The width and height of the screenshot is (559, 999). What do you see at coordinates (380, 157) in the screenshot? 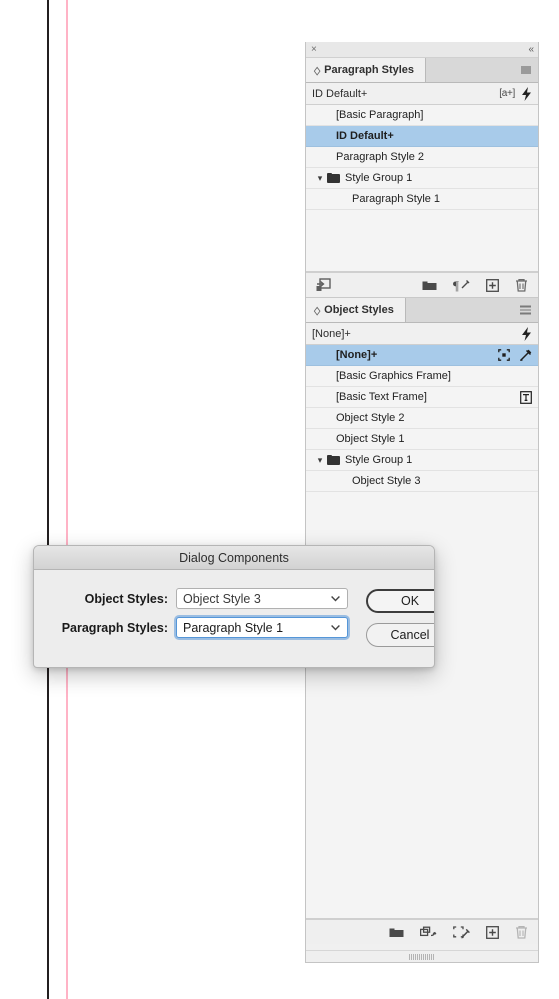
I see `style-name: Paragraph Style 2` at bounding box center [380, 157].